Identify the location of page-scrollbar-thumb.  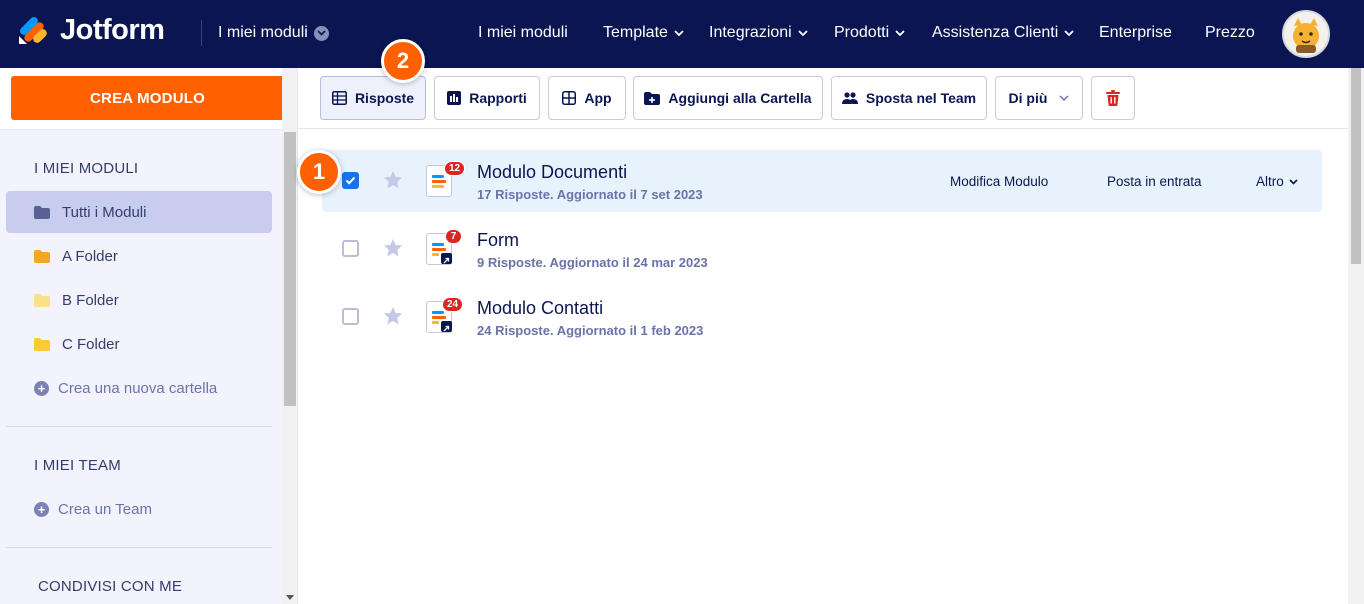
(1356, 166).